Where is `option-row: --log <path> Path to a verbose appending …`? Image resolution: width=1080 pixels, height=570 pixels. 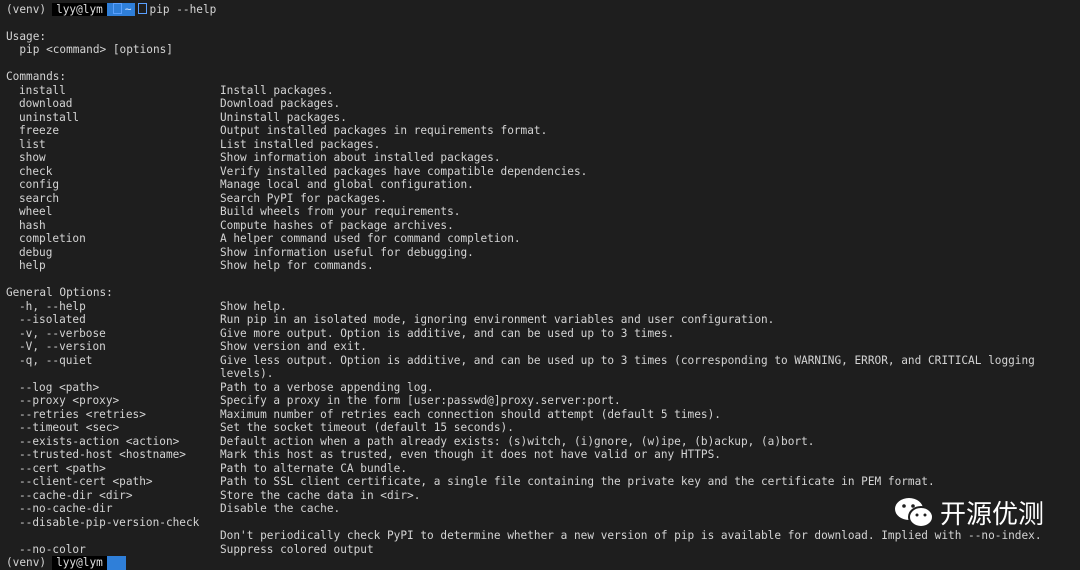 option-row: --log <path> Path to a verbose appending … is located at coordinates (524, 388).